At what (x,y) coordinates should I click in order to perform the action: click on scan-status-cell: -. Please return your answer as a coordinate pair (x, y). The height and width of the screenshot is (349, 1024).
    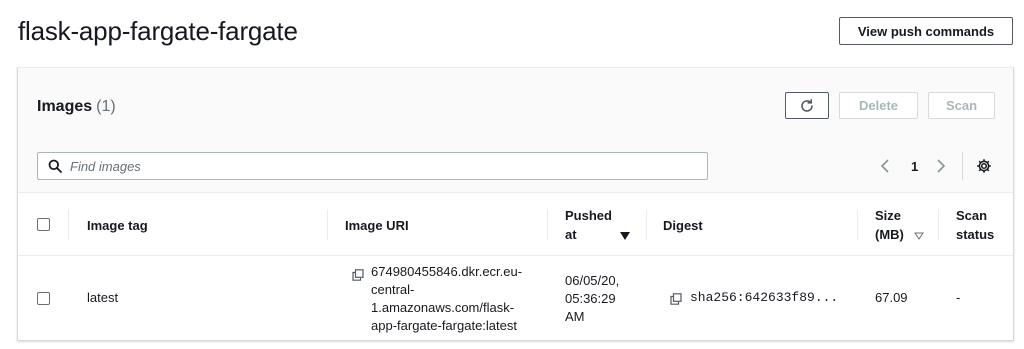
    Looking at the image, I should click on (958, 297).